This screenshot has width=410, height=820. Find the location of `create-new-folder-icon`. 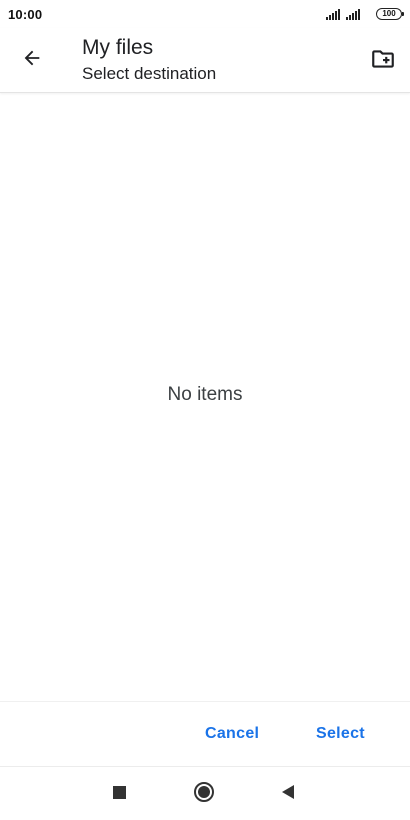

create-new-folder-icon is located at coordinates (383, 59).